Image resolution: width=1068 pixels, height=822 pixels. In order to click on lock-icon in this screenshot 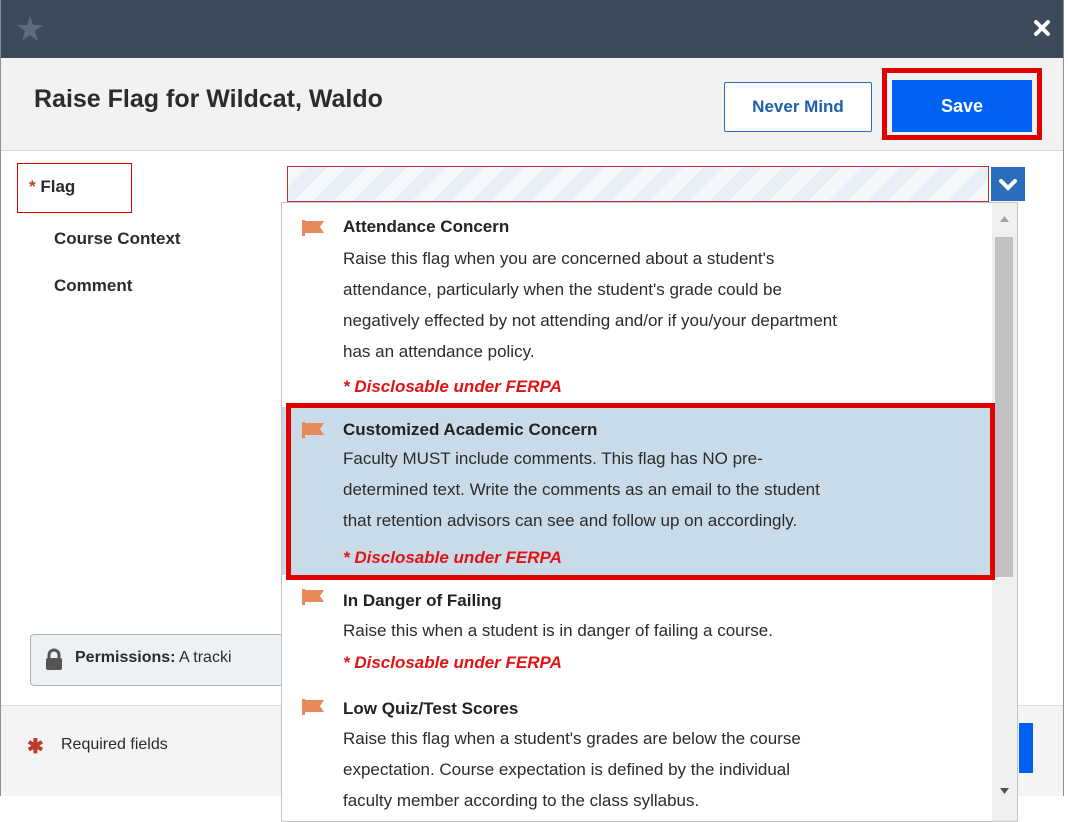, I will do `click(54, 659)`.